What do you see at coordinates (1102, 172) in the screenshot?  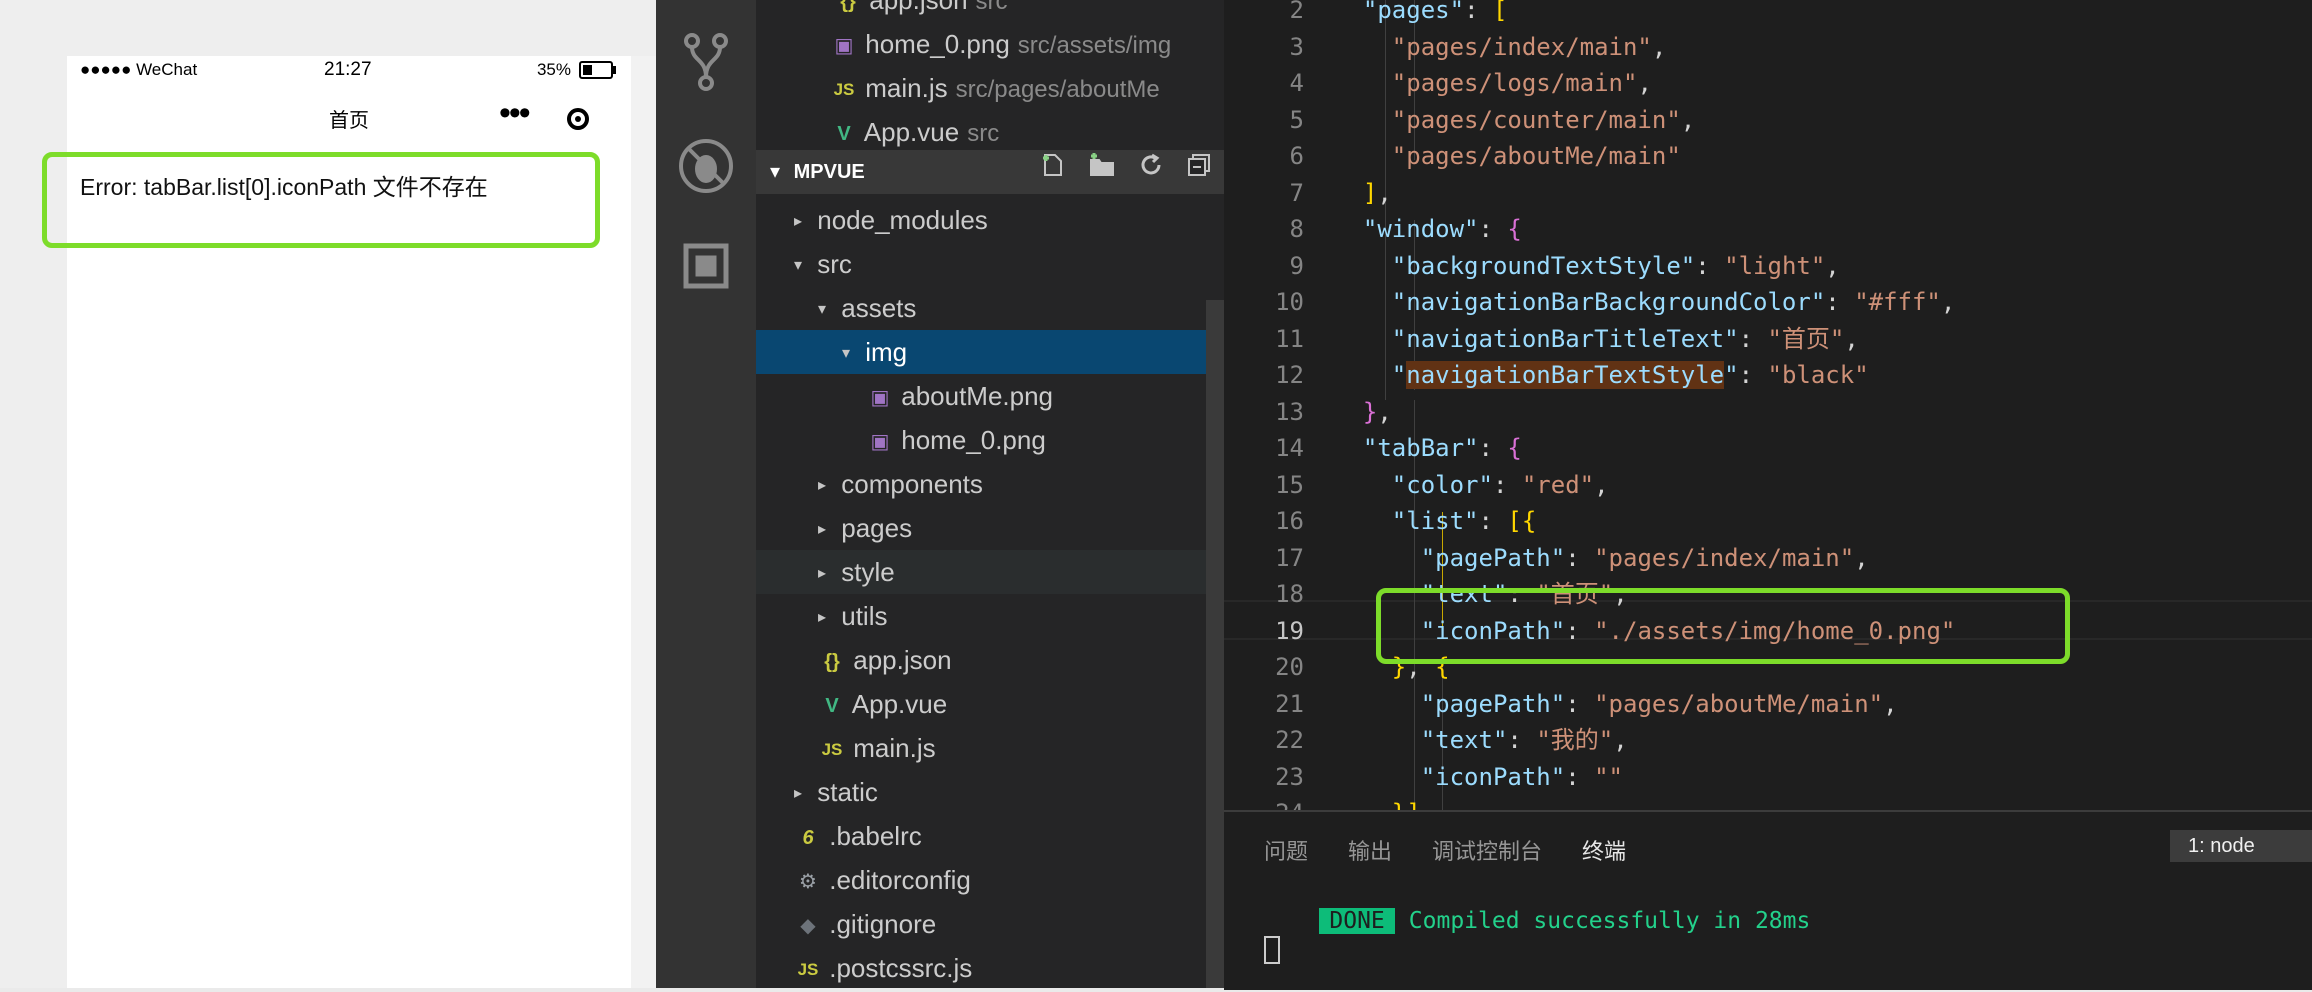 I see `new-folder-icon` at bounding box center [1102, 172].